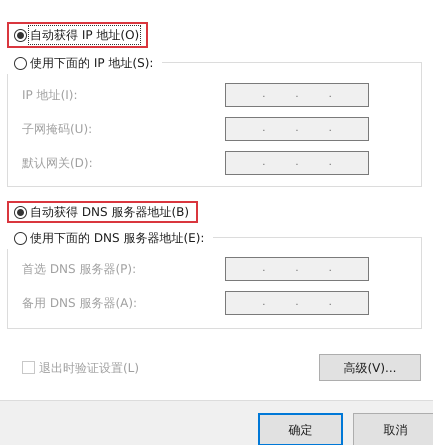 This screenshot has height=445, width=433. What do you see at coordinates (77, 35) in the screenshot?
I see `radio-option: 自动获得 IP 地址(O)` at bounding box center [77, 35].